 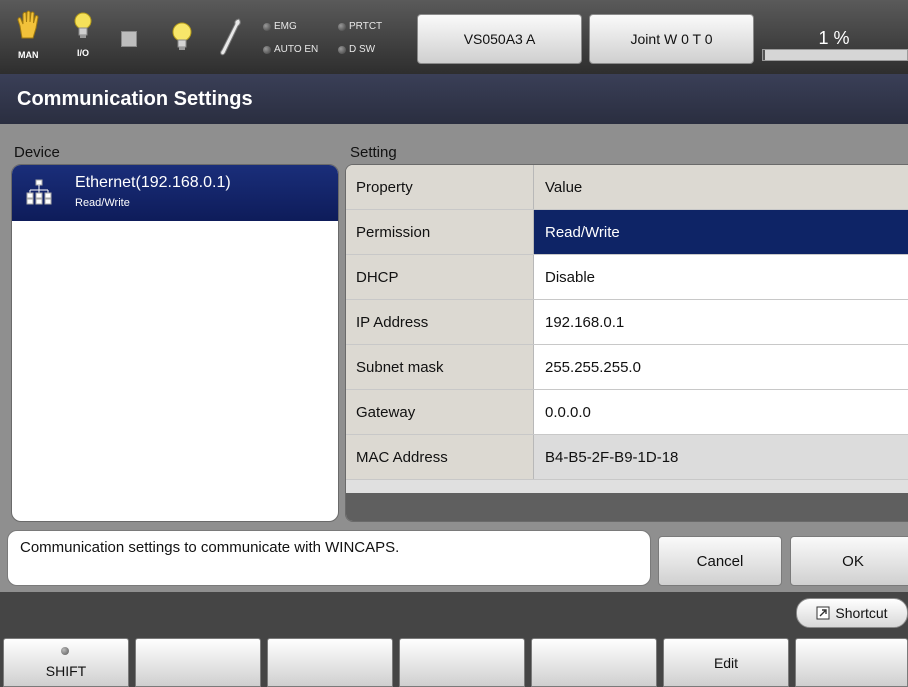 I want to click on device-header: Device, so click(x=37, y=152).